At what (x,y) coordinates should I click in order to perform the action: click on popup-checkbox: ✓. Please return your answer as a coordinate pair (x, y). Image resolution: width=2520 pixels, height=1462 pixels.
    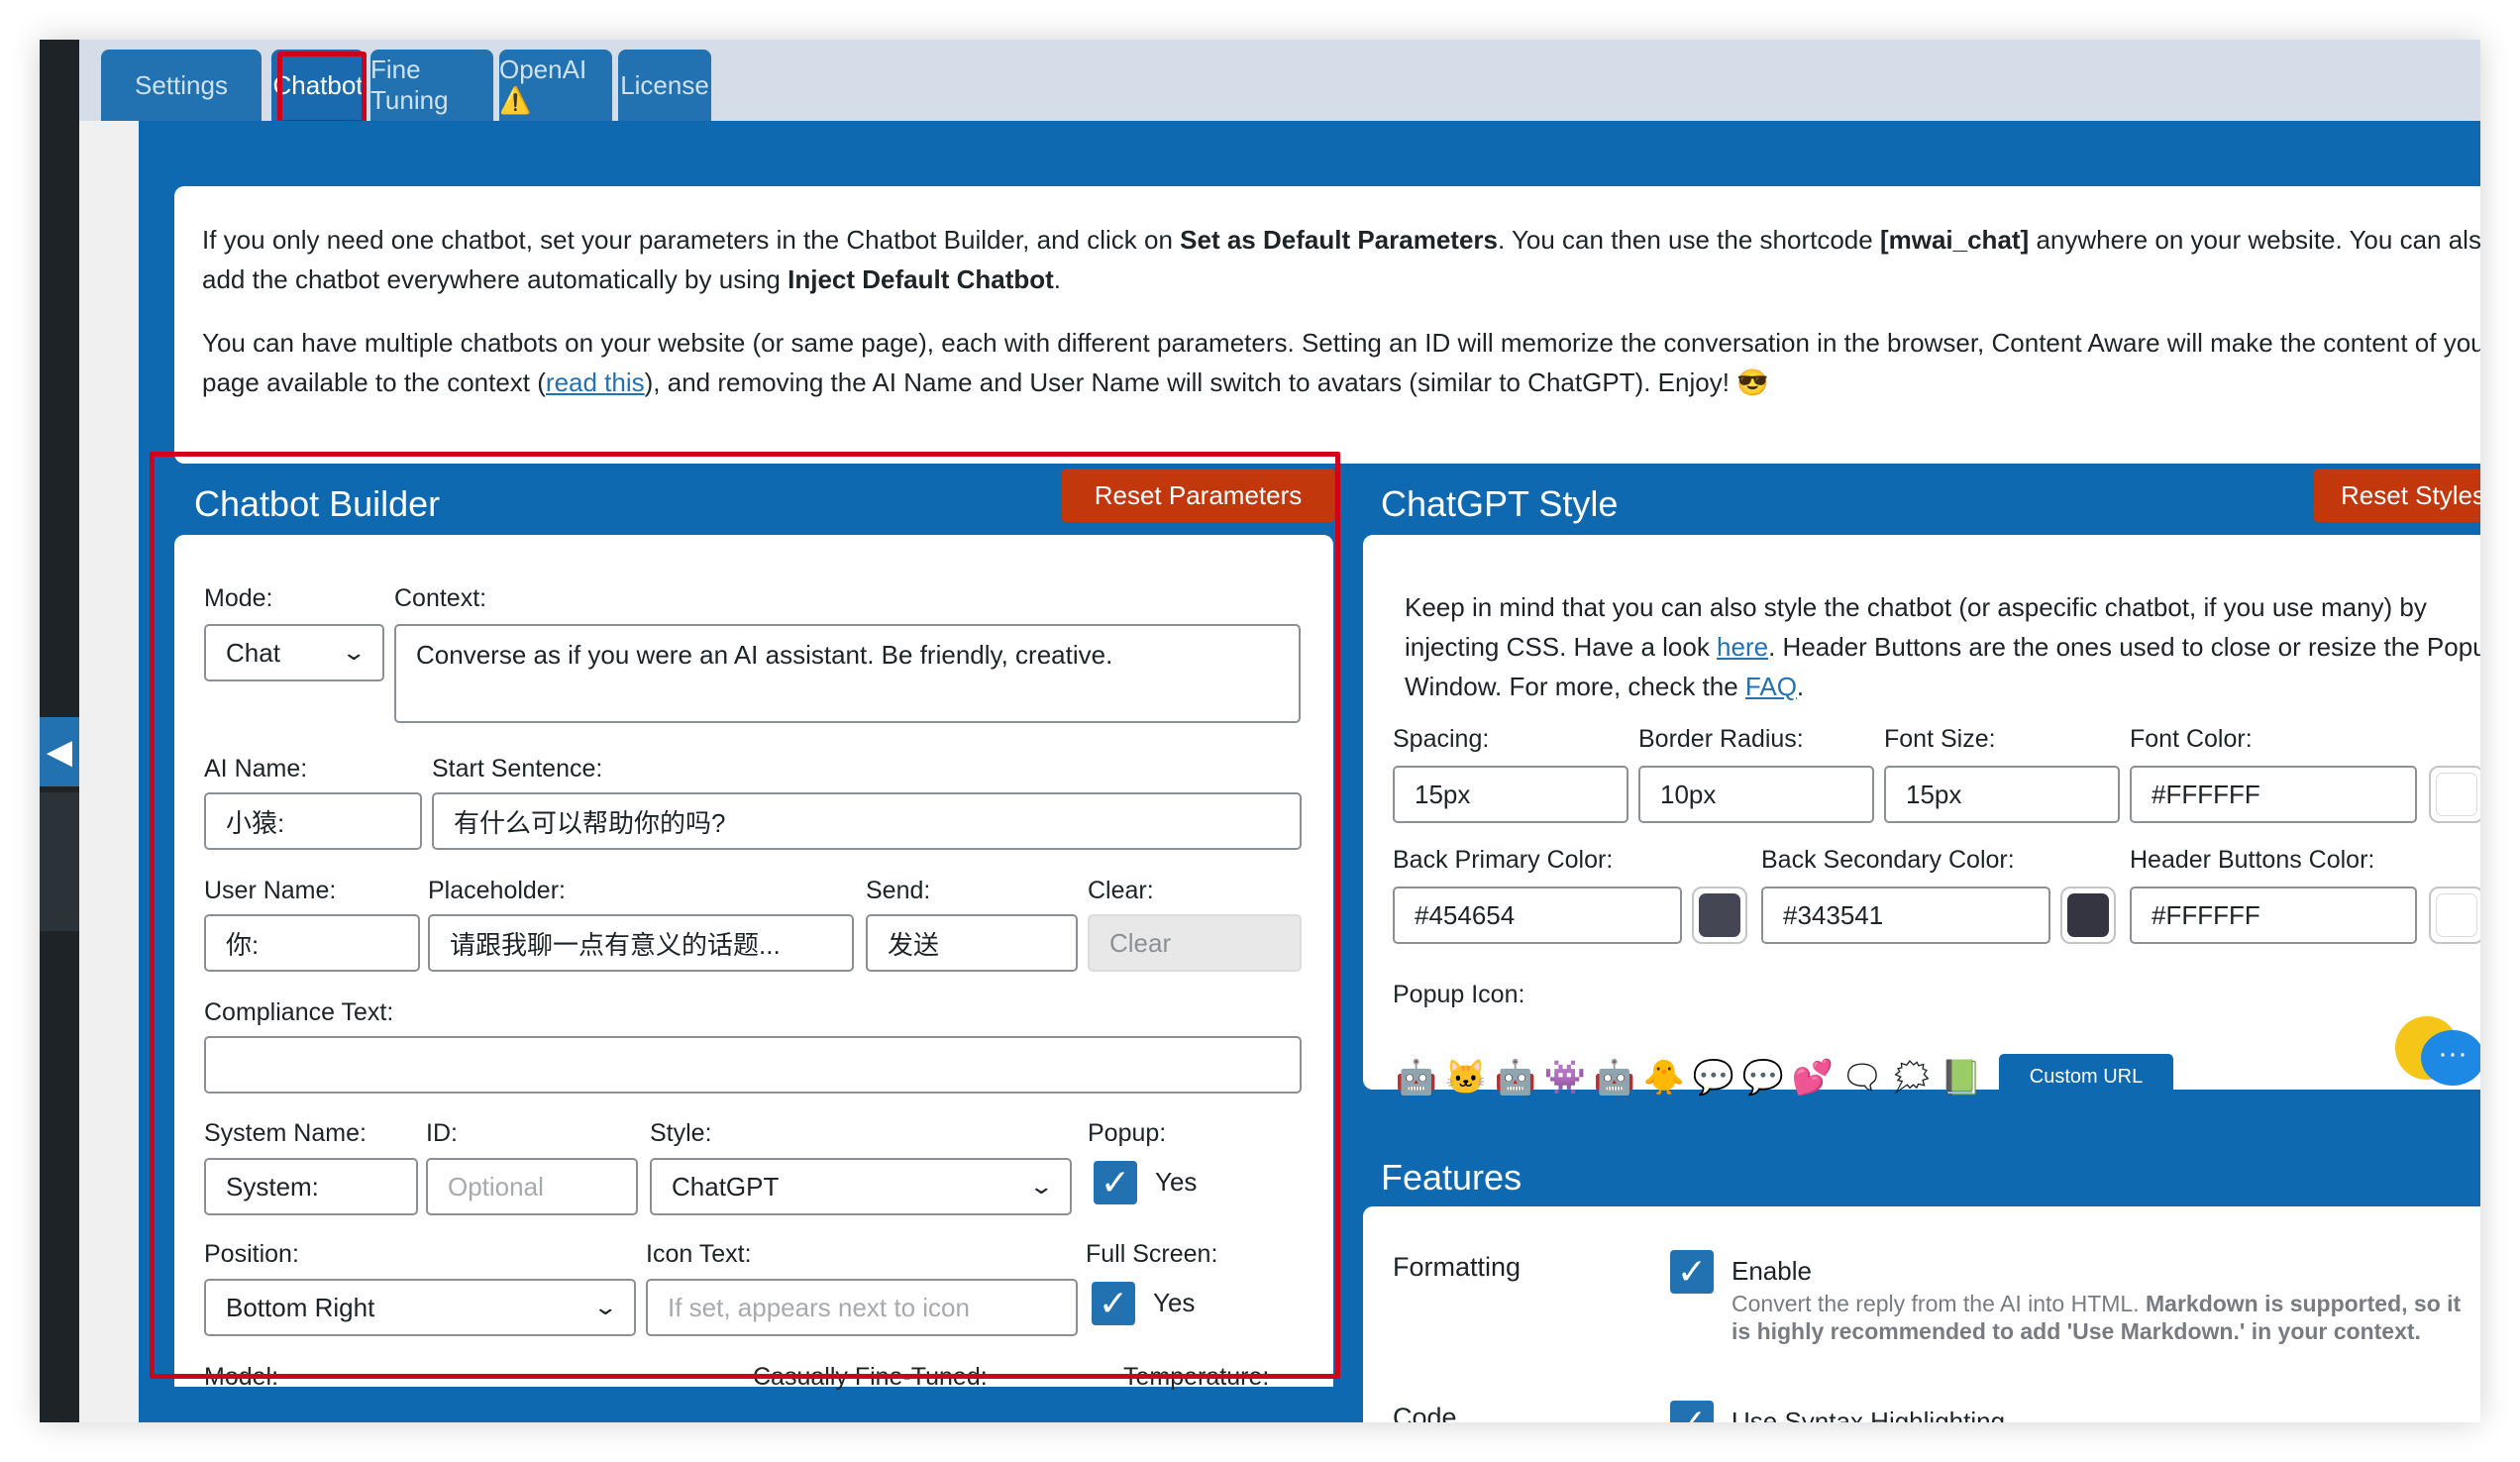
    Looking at the image, I should click on (1115, 1183).